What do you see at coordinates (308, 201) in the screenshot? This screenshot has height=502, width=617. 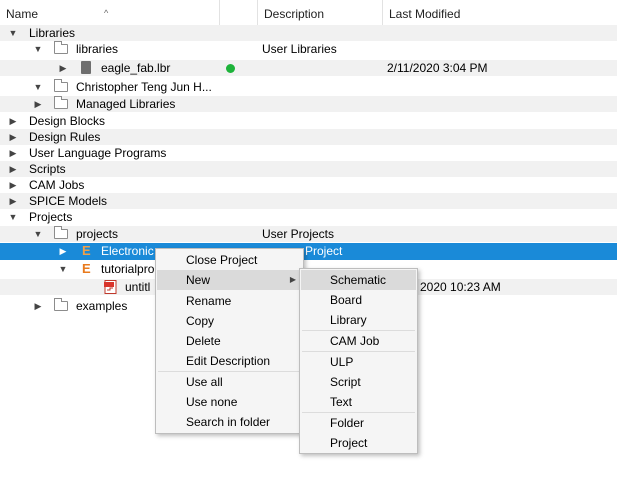 I see `tree-row-spice-models: ▶ SPICE Models` at bounding box center [308, 201].